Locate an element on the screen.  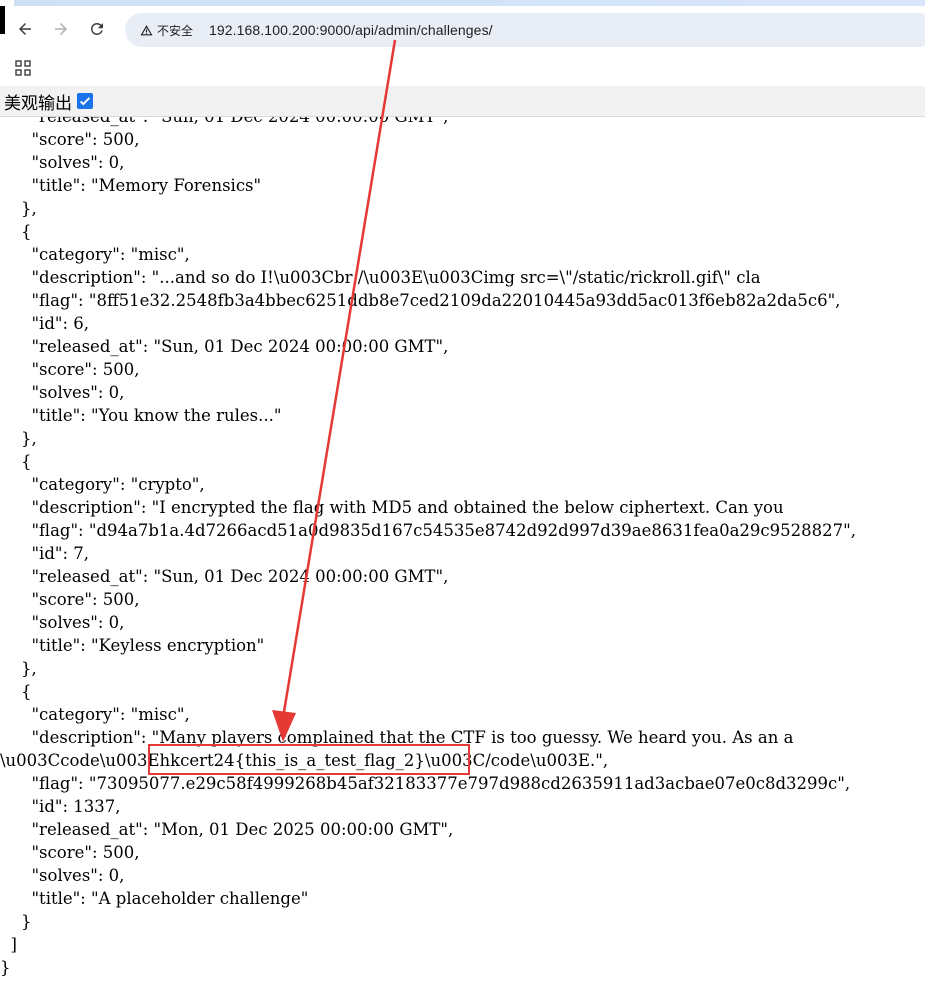
json-line: "id": 7, is located at coordinates (45, 553).